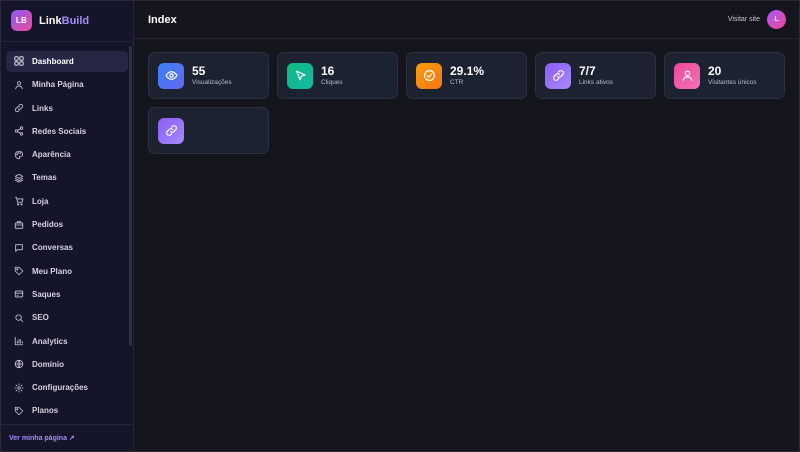  I want to click on stat-card, so click(208, 130).